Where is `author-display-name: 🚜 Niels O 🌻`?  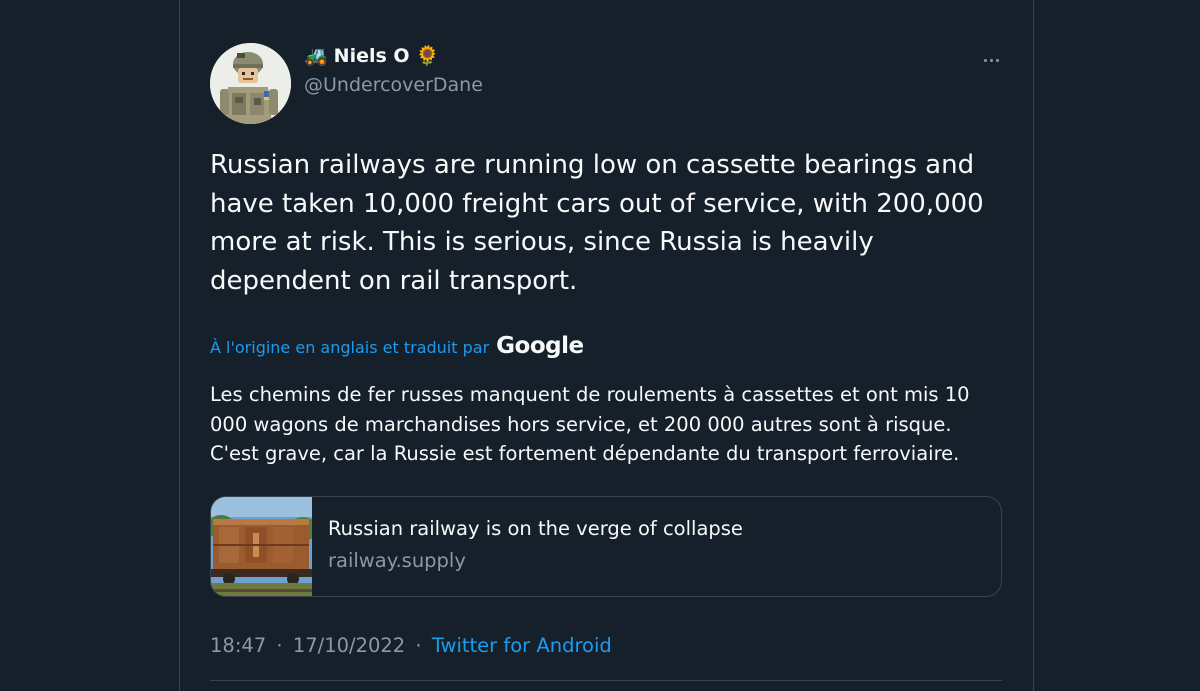 author-display-name: 🚜 Niels O 🌻 is located at coordinates (372, 56).